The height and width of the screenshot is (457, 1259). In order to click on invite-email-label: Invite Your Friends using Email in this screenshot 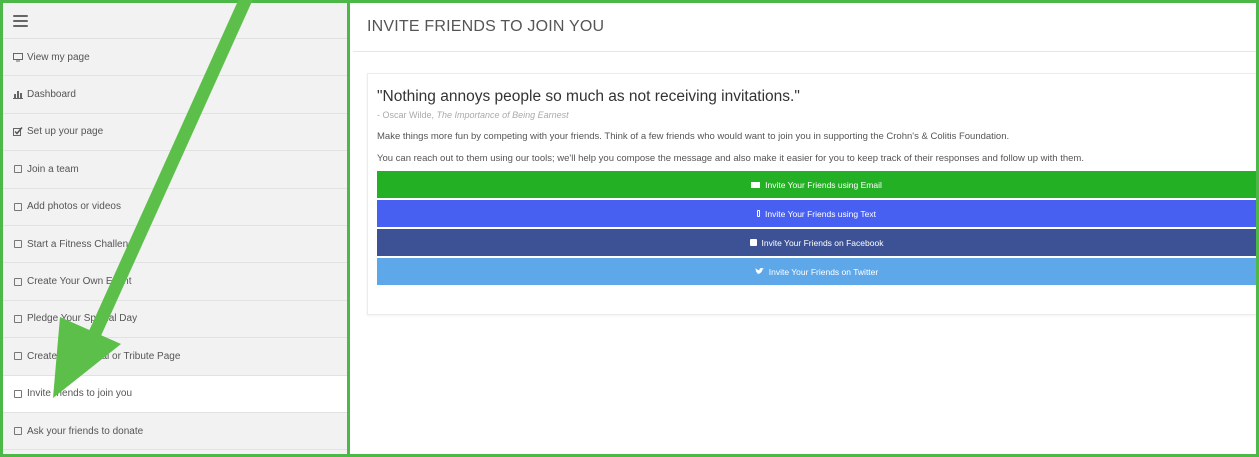, I will do `click(823, 184)`.